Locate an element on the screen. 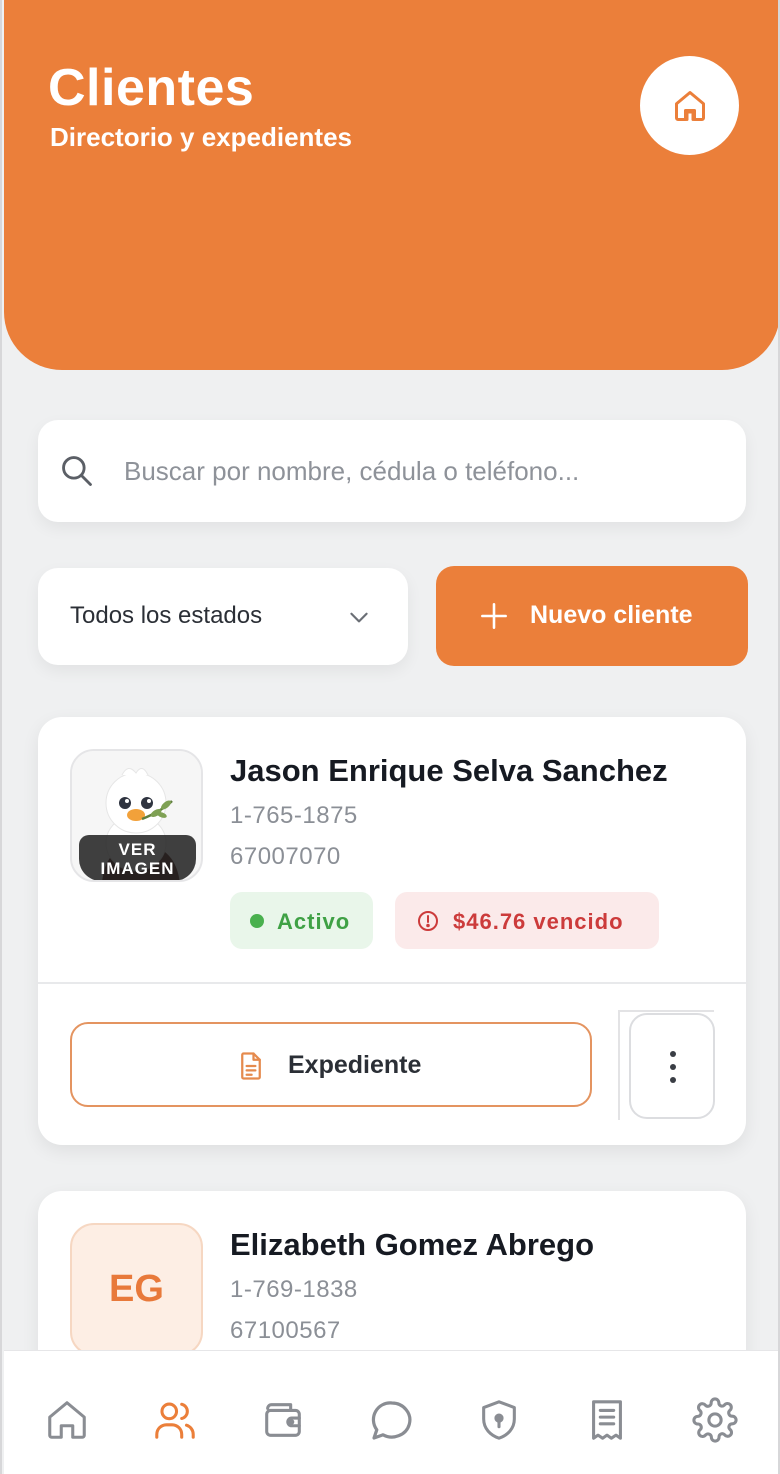 The image size is (780, 1474). more-options-button is located at coordinates (672, 1066).